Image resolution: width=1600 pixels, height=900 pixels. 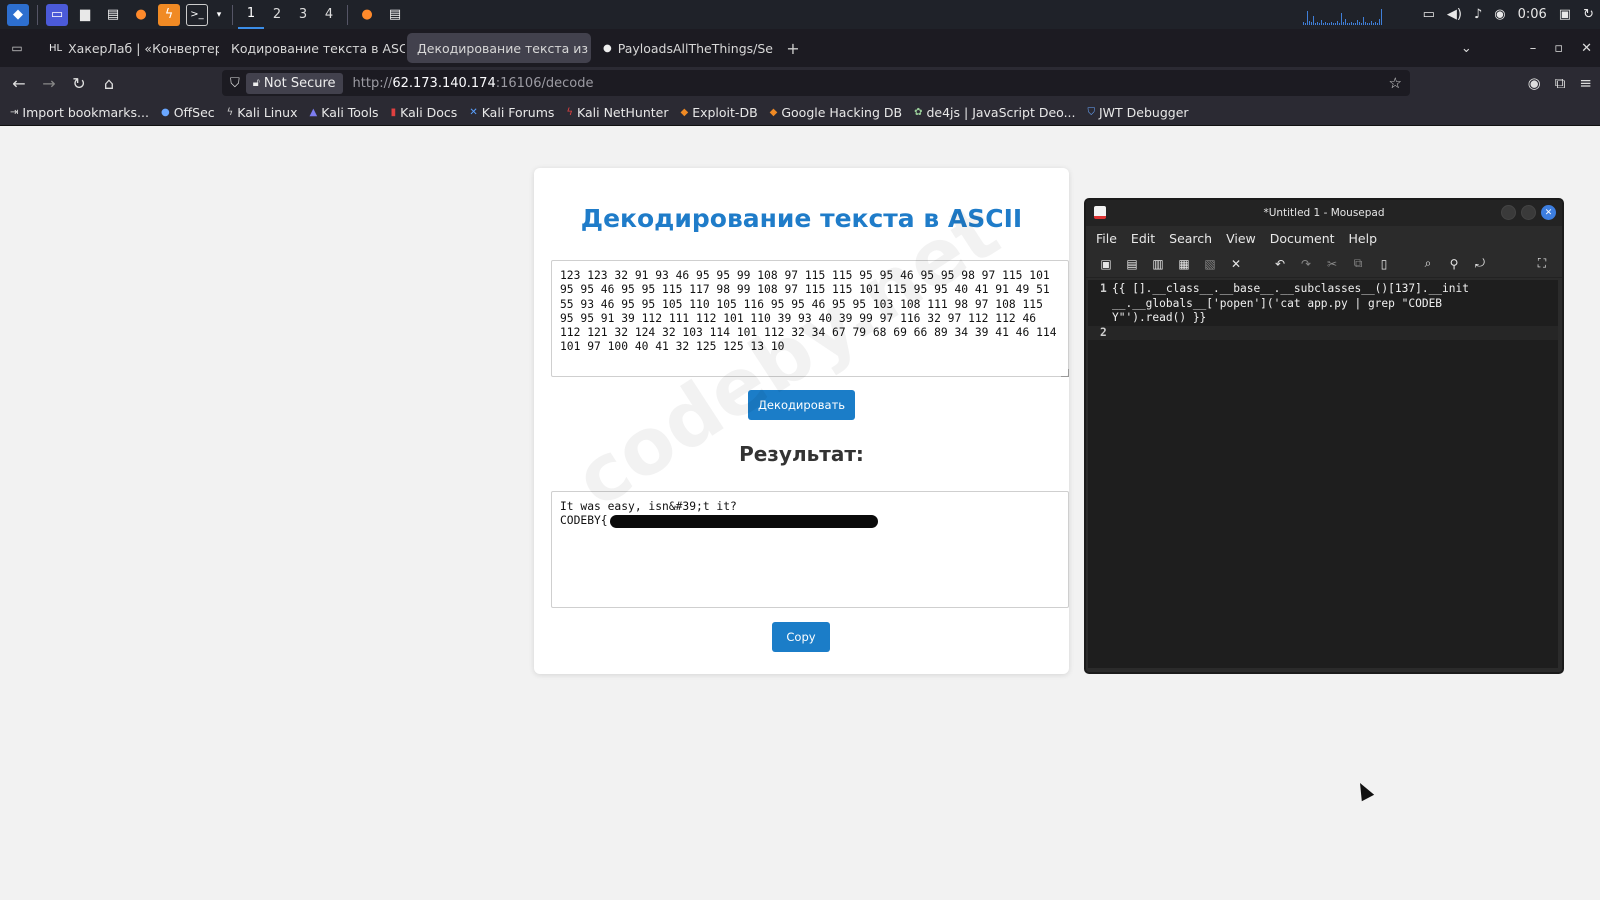 What do you see at coordinates (1363, 238) in the screenshot?
I see `menu-help: Help` at bounding box center [1363, 238].